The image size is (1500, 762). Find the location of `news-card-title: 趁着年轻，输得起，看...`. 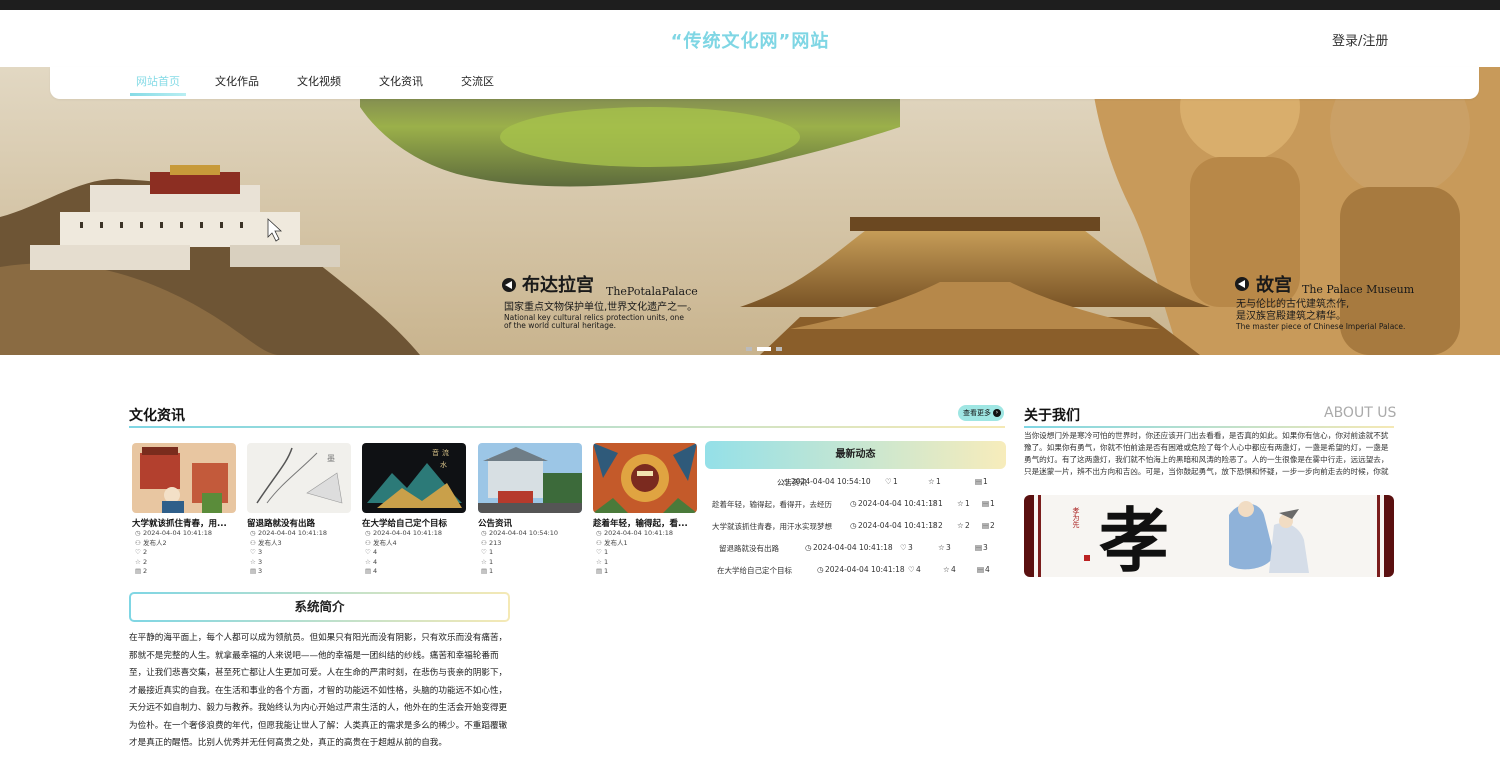

news-card-title: 趁着年轻，输得起，看... is located at coordinates (640, 524).